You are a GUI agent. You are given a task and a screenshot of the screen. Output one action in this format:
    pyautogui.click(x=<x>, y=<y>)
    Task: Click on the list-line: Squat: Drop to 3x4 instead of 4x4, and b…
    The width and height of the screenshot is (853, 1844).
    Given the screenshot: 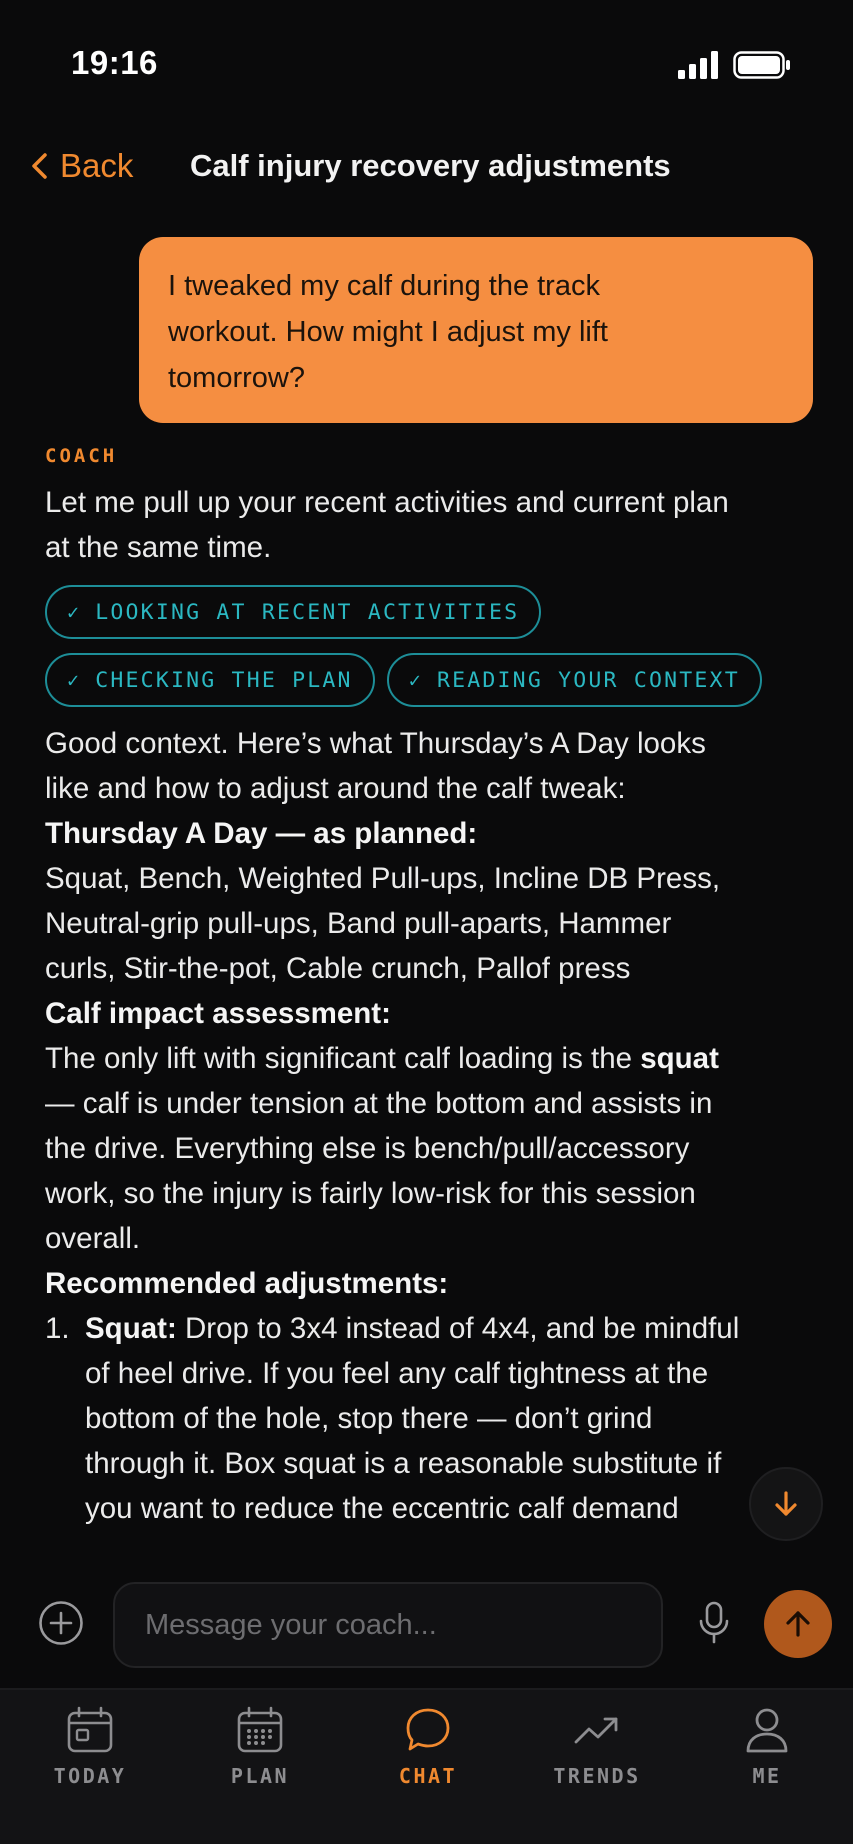 What is the action you would take?
    pyautogui.click(x=430, y=1328)
    